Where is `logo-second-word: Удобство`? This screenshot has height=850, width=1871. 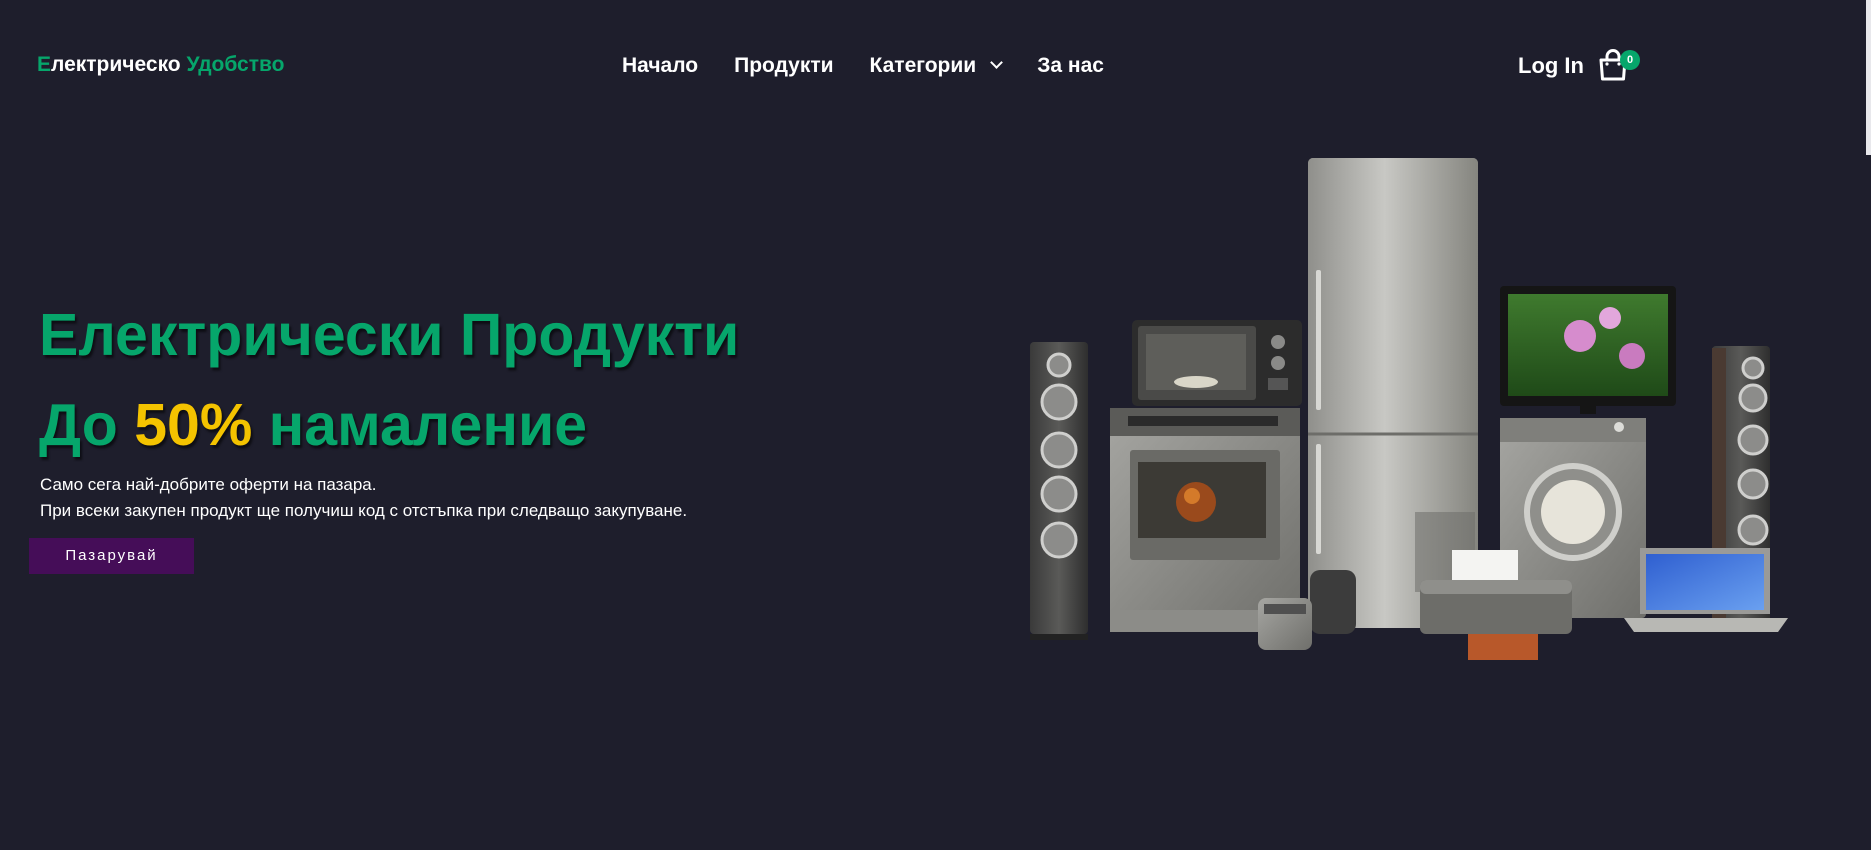
logo-second-word: Удобство is located at coordinates (235, 64).